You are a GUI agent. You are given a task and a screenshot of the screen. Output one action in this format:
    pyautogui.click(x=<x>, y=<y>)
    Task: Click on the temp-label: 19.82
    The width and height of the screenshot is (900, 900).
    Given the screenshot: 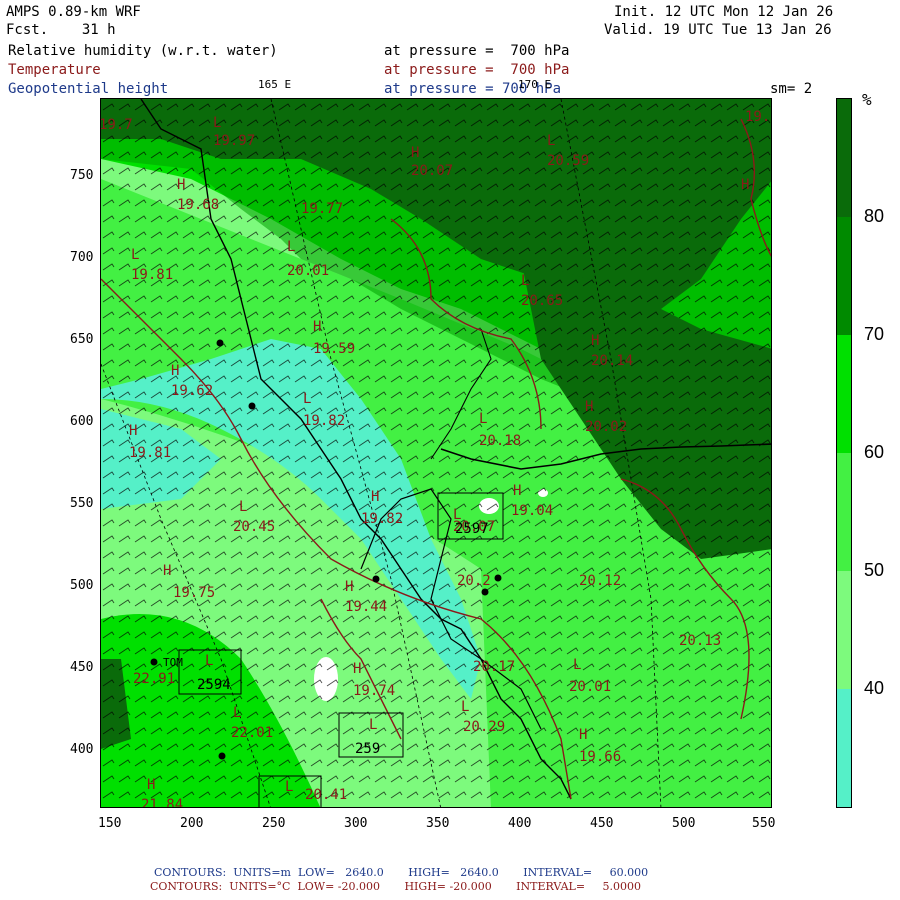 What is the action you would take?
    pyautogui.click(x=324, y=421)
    